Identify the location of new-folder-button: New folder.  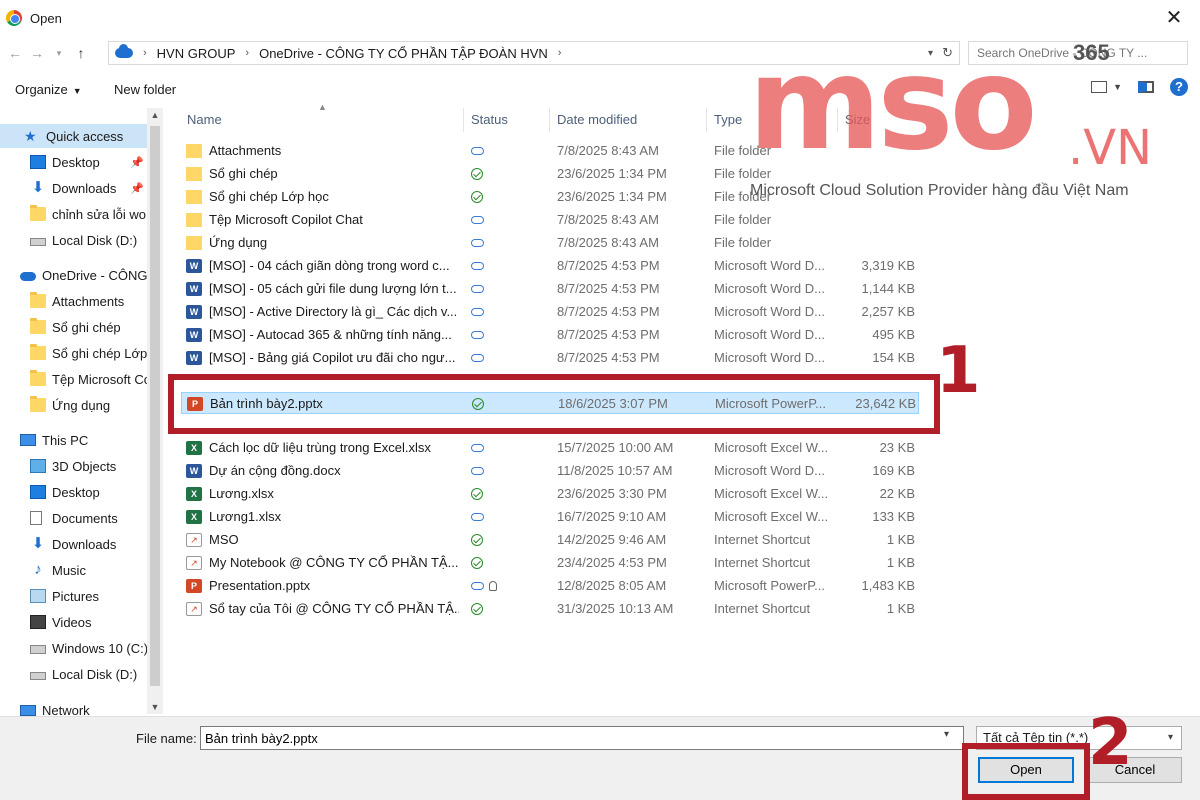
(145, 89).